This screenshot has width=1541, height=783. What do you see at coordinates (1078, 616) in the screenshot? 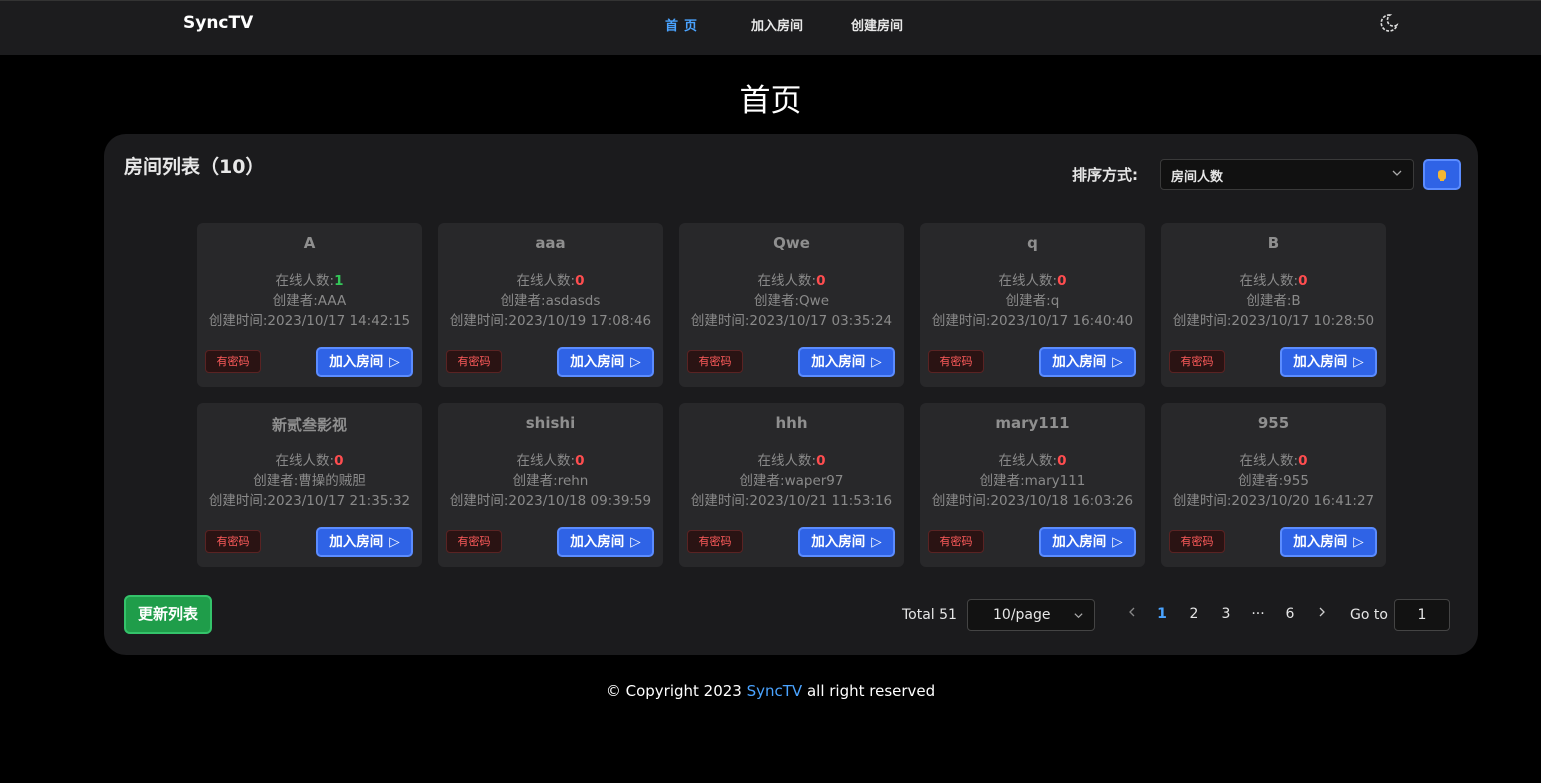
I see `chevron-down-icon` at bounding box center [1078, 616].